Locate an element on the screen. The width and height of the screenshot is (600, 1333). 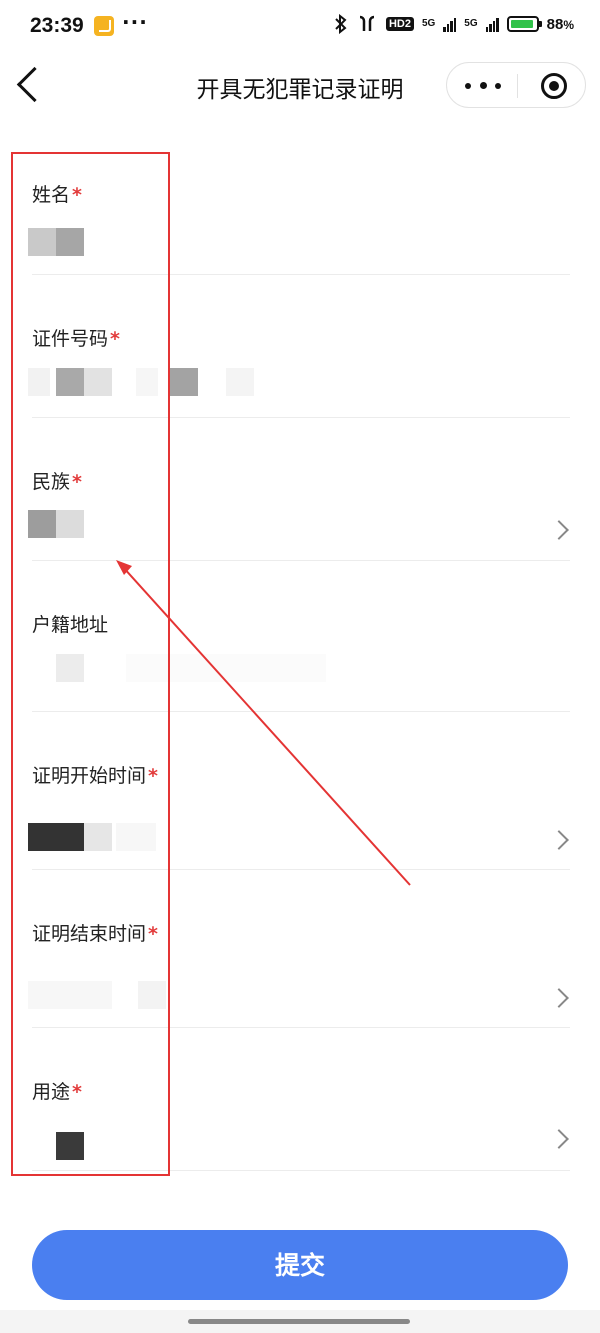
home-indicator is located at coordinates (299, 1321).